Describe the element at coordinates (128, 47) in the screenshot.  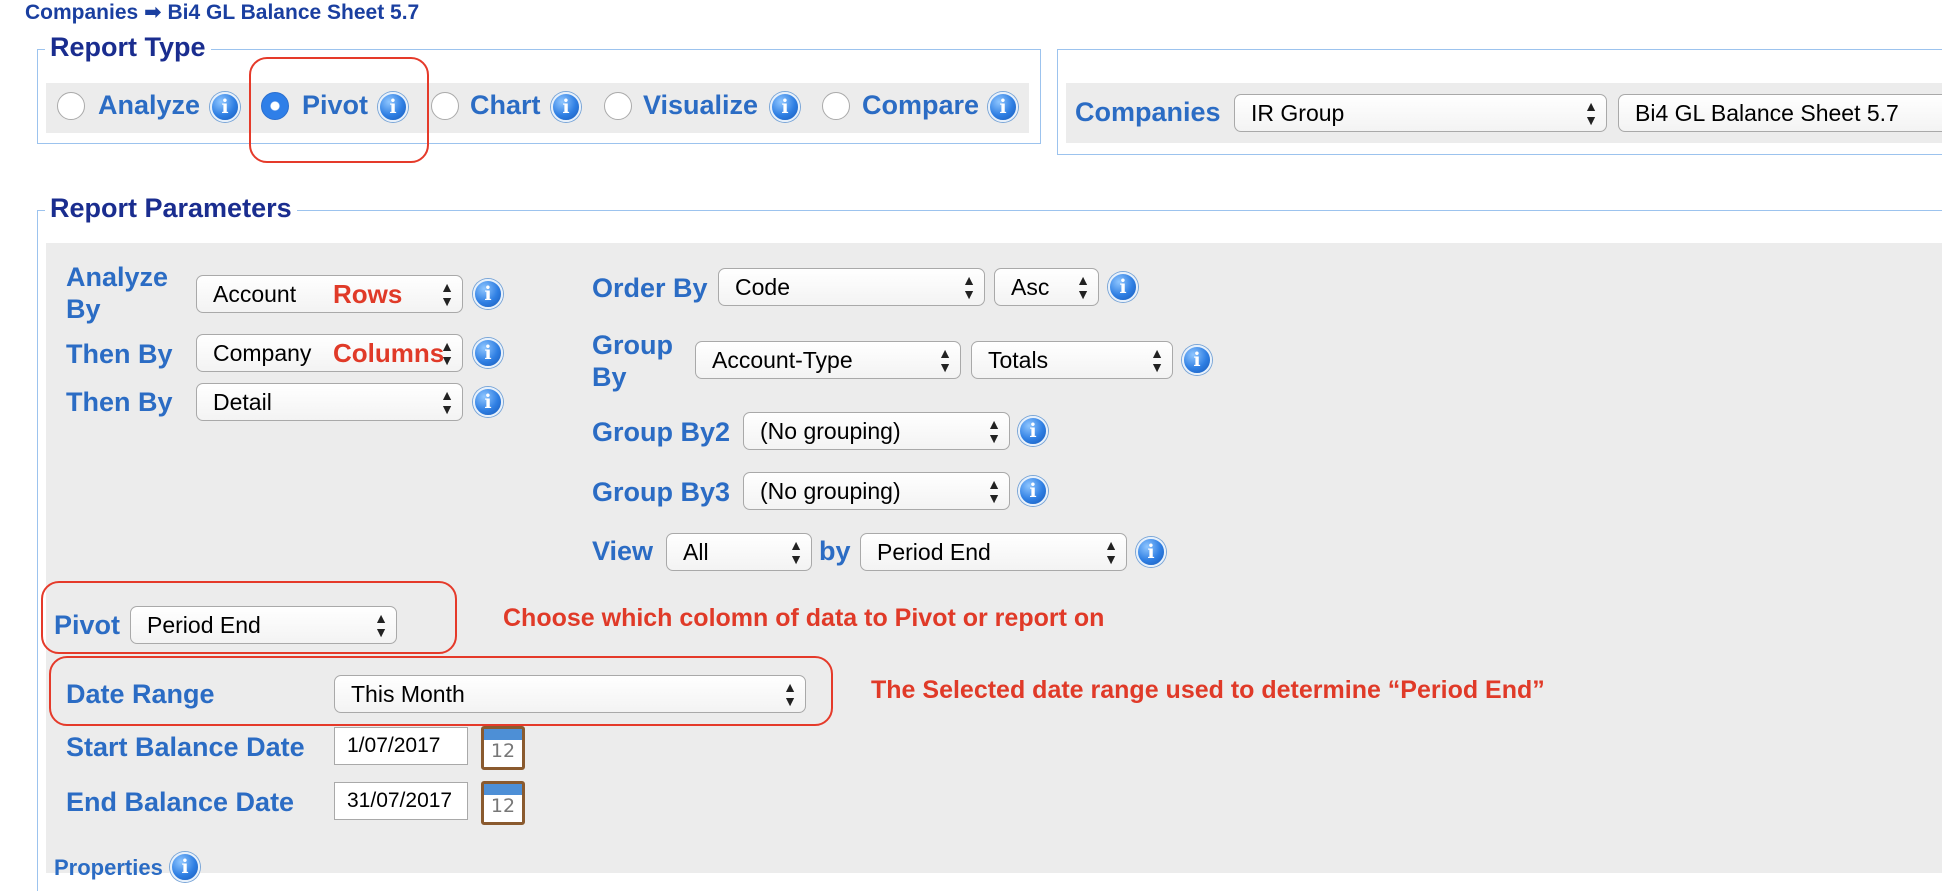
I see `report-type-legend: Report Type` at that location.